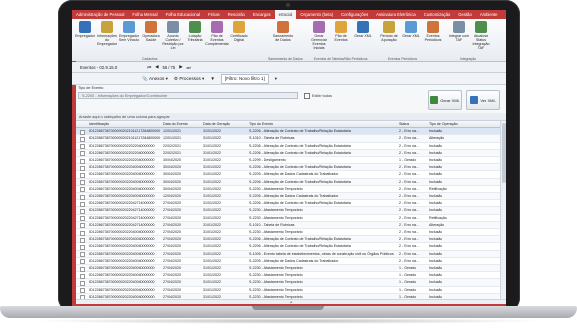 The height and width of the screenshot is (332, 577). Describe the element at coordinates (151, 40) in the screenshot. I see `ribbon-button: Operadora Saúde` at that location.